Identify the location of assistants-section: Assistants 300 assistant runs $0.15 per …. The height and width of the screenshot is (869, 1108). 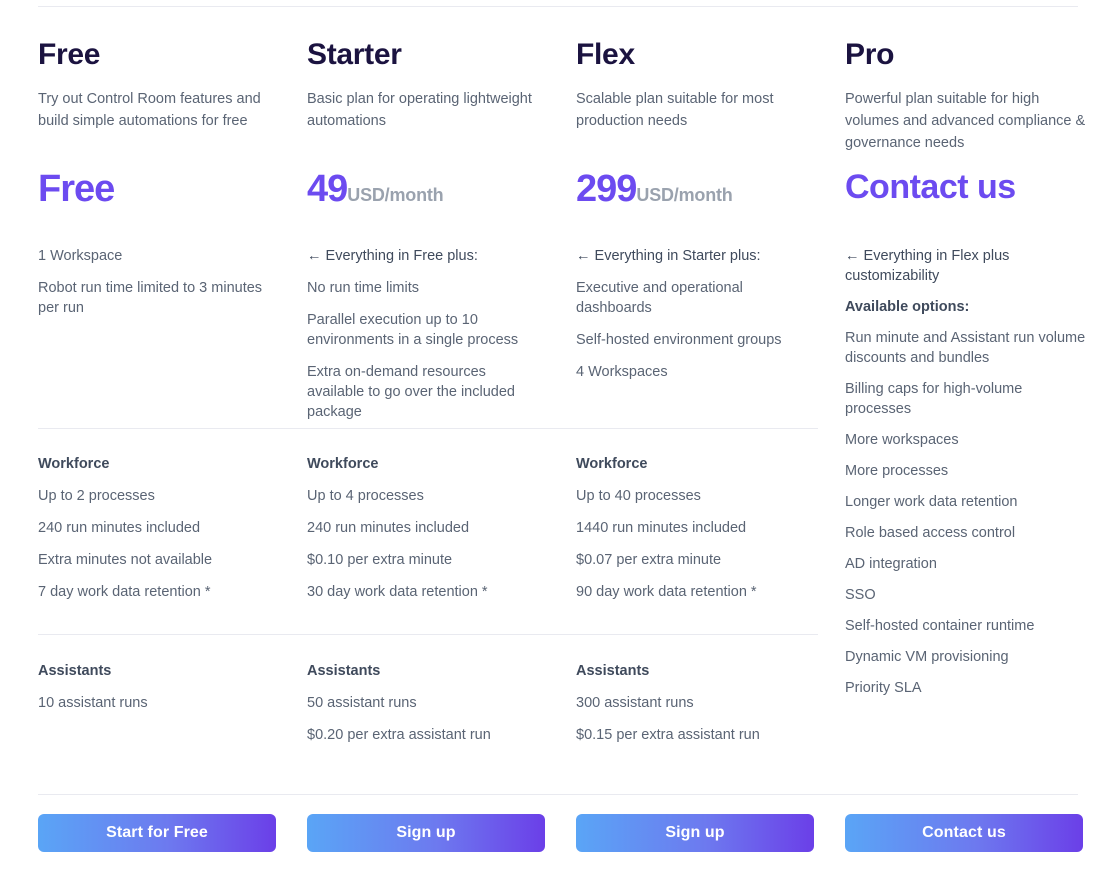
(696, 709).